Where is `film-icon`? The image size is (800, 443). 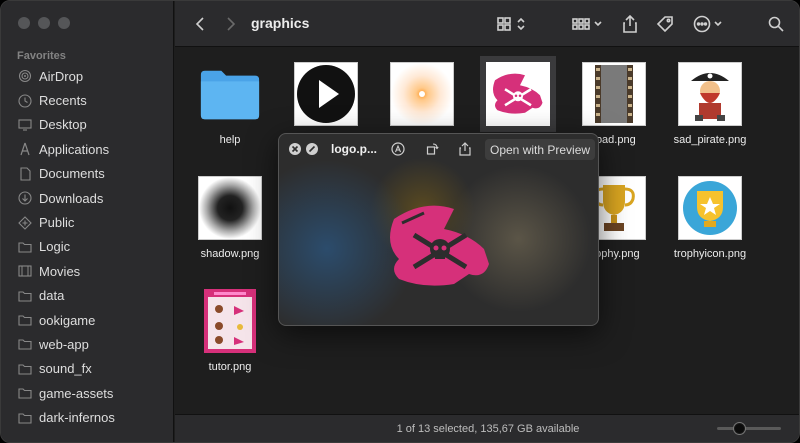
film-icon is located at coordinates (25, 271).